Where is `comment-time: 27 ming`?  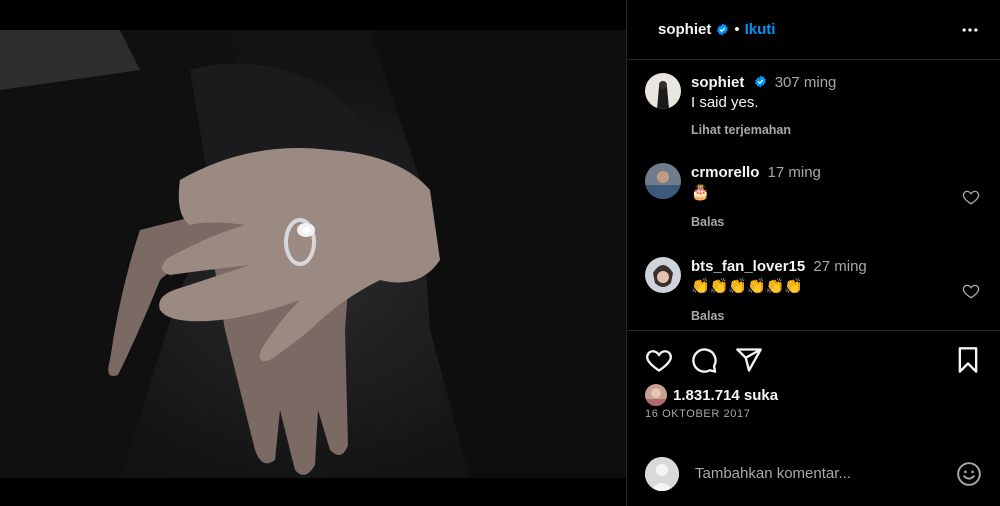 comment-time: 27 ming is located at coordinates (839, 266).